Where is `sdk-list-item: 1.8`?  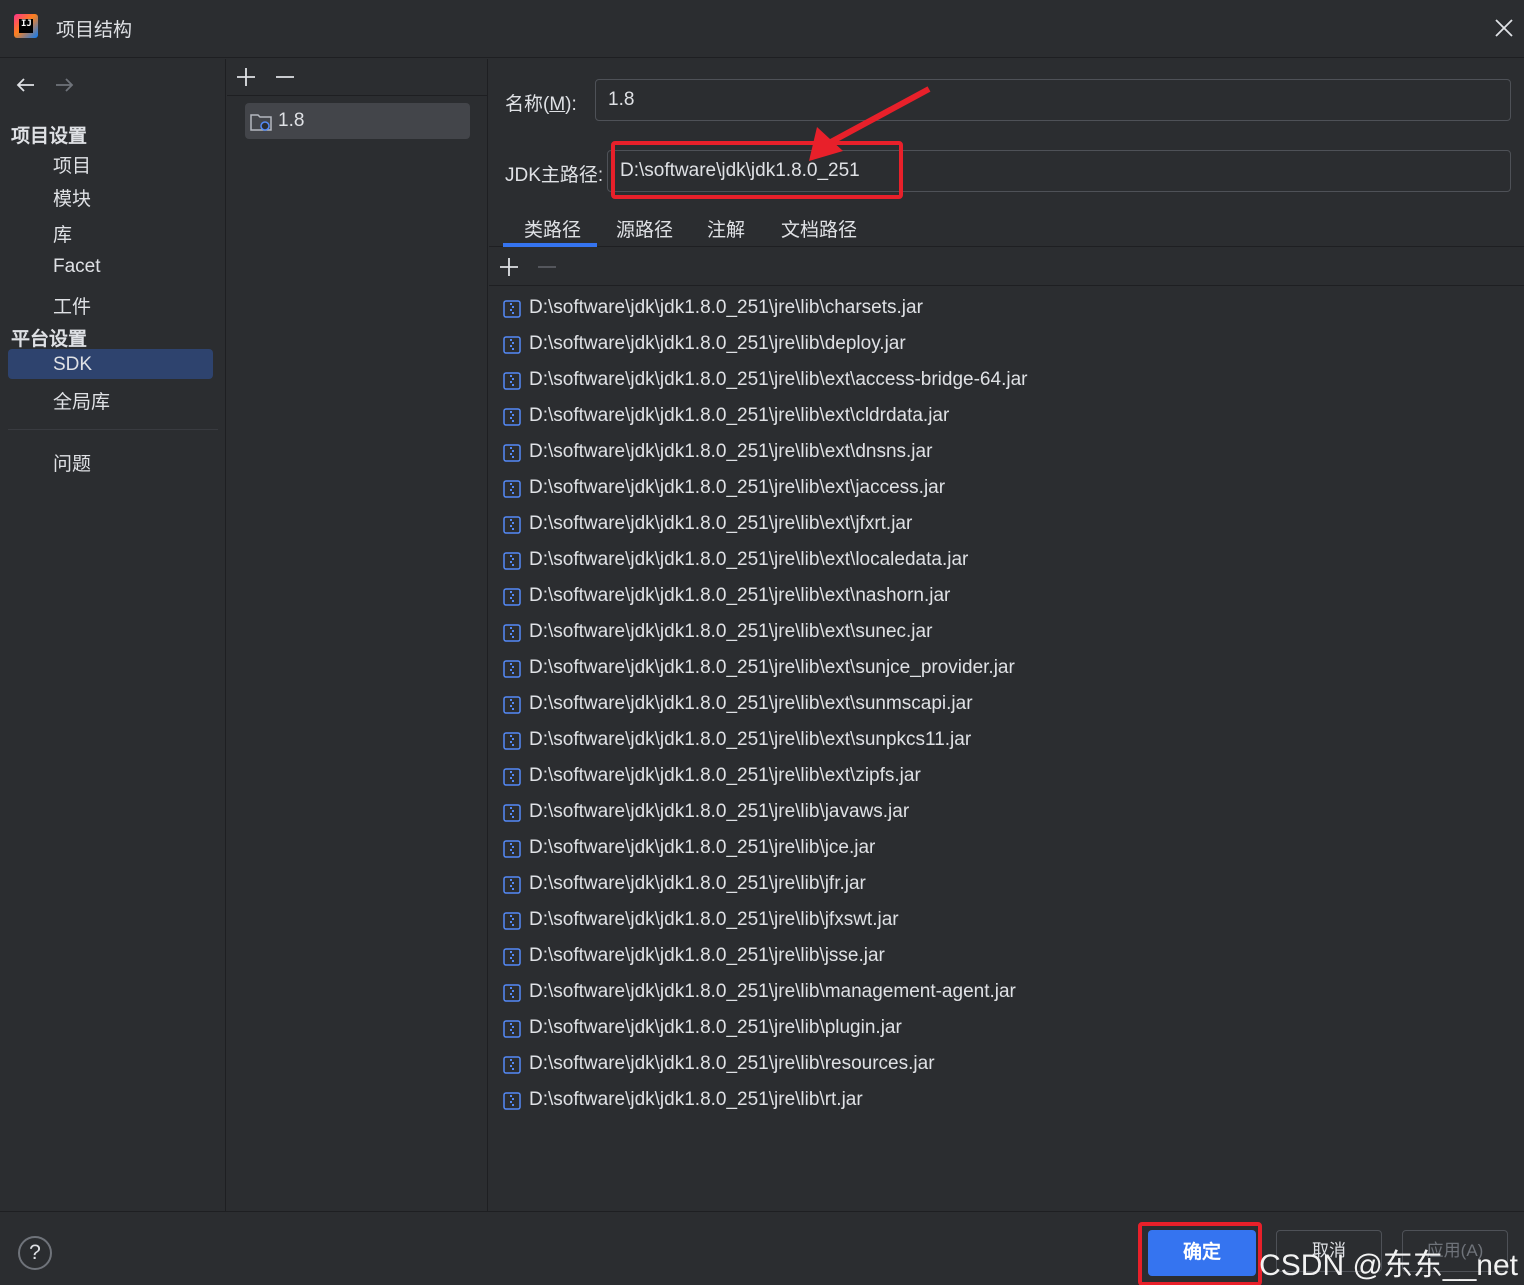
sdk-list-item: 1.8 is located at coordinates (357, 121).